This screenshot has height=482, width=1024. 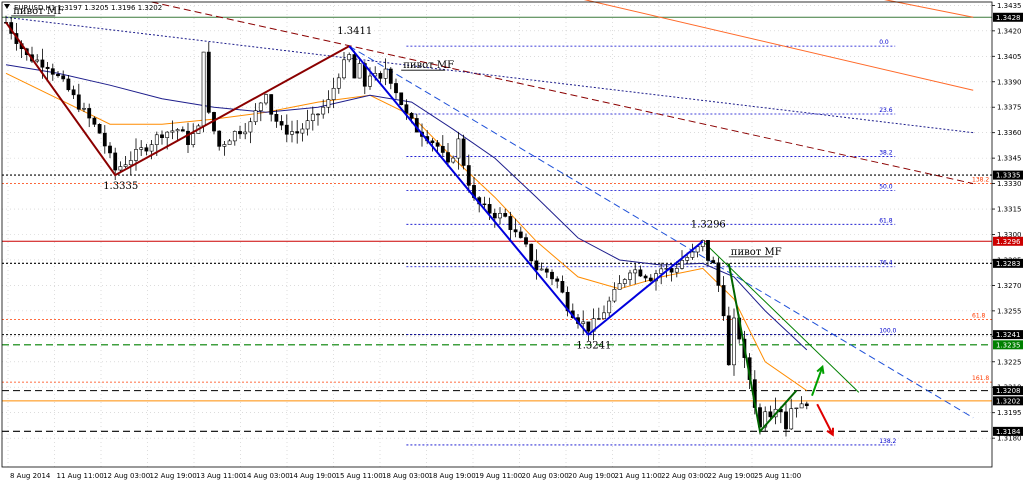 I want to click on price-badge-label: 1.3202, so click(x=1008, y=401).